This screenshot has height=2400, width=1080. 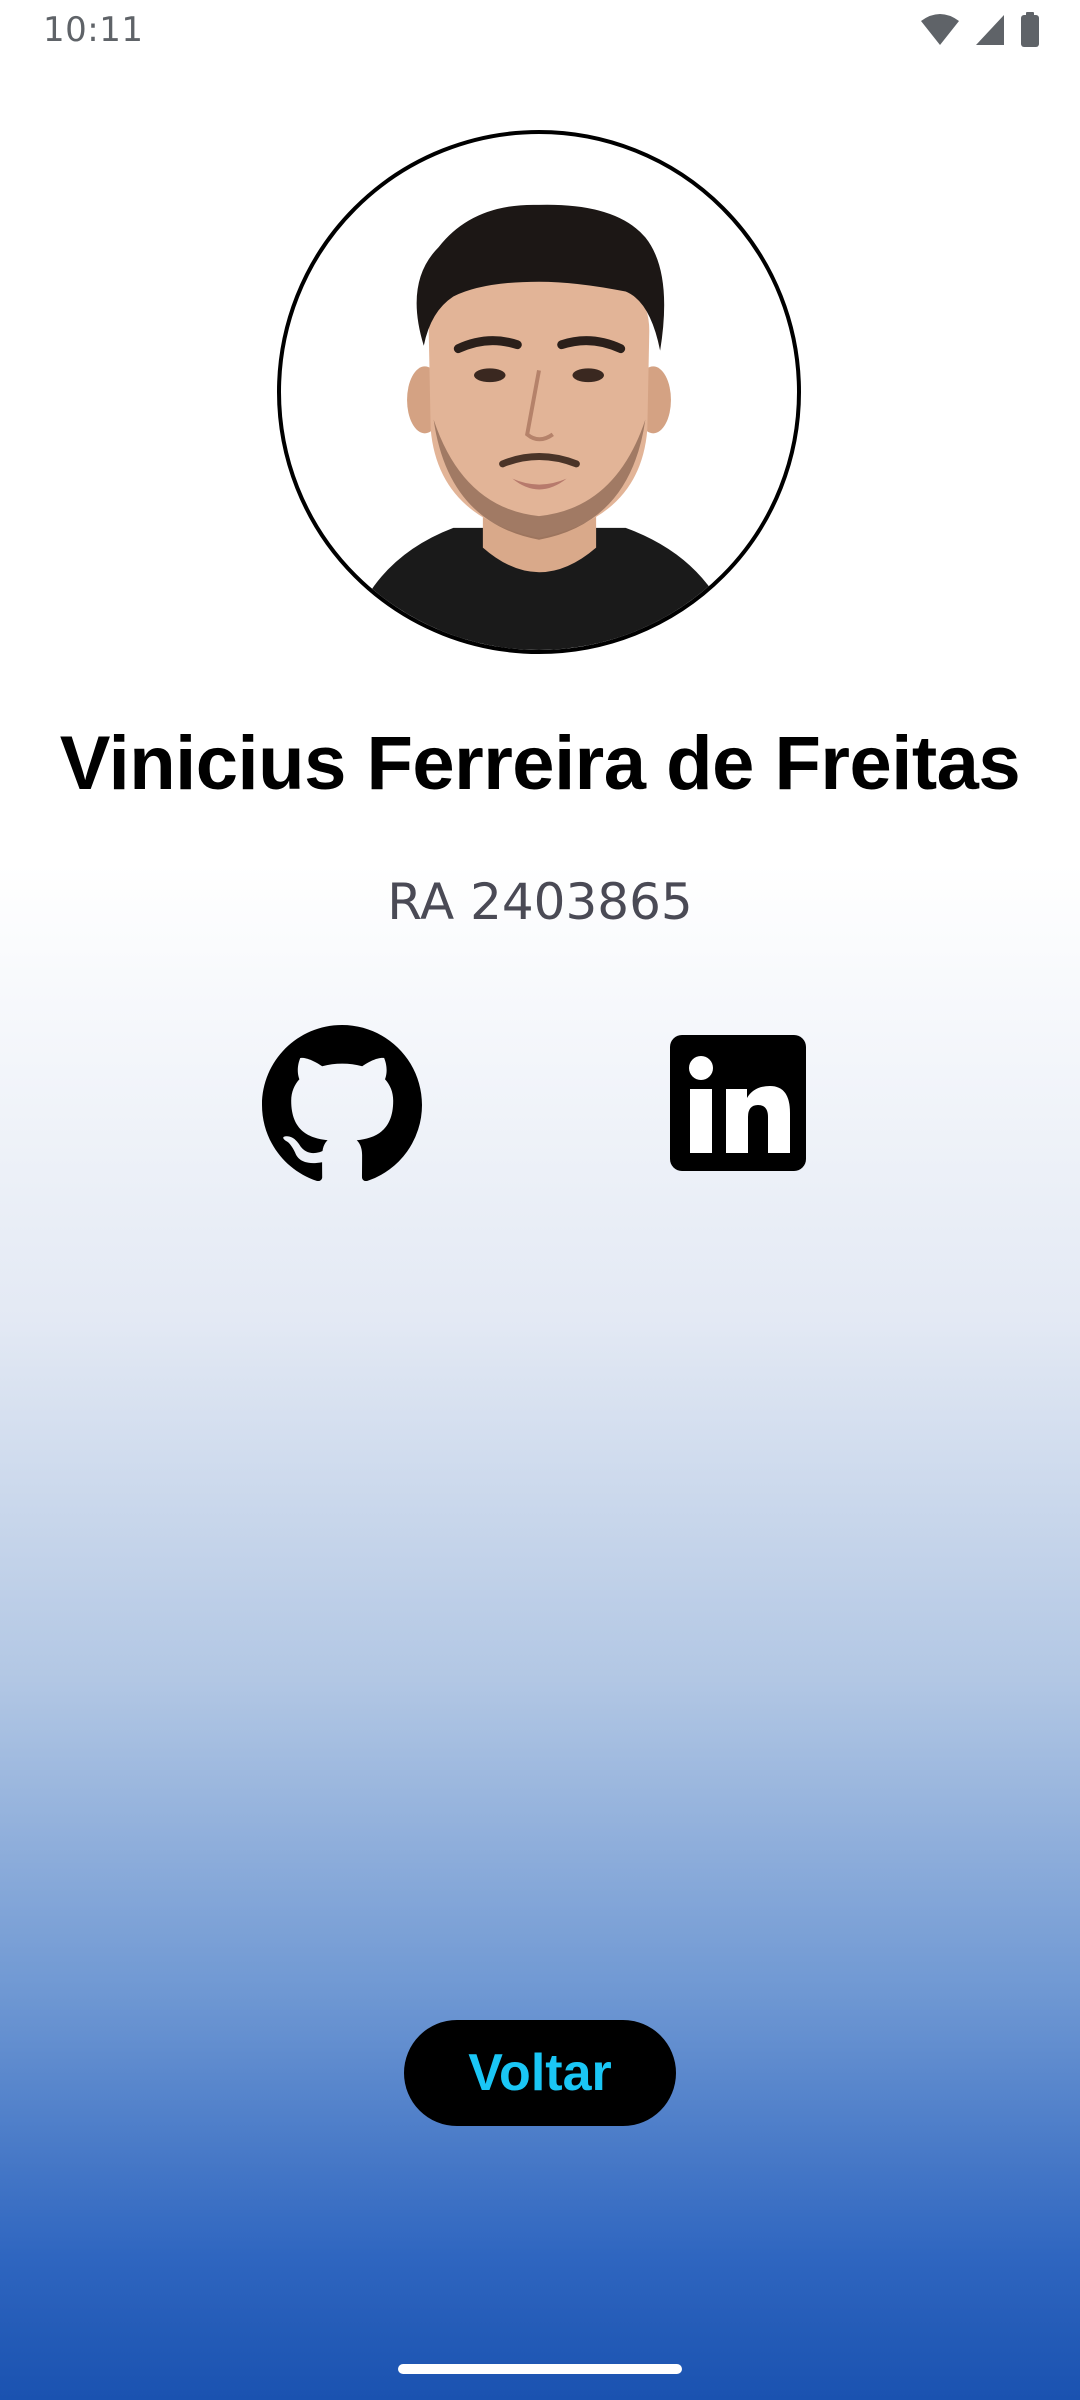 I want to click on avatar, so click(x=539, y=392).